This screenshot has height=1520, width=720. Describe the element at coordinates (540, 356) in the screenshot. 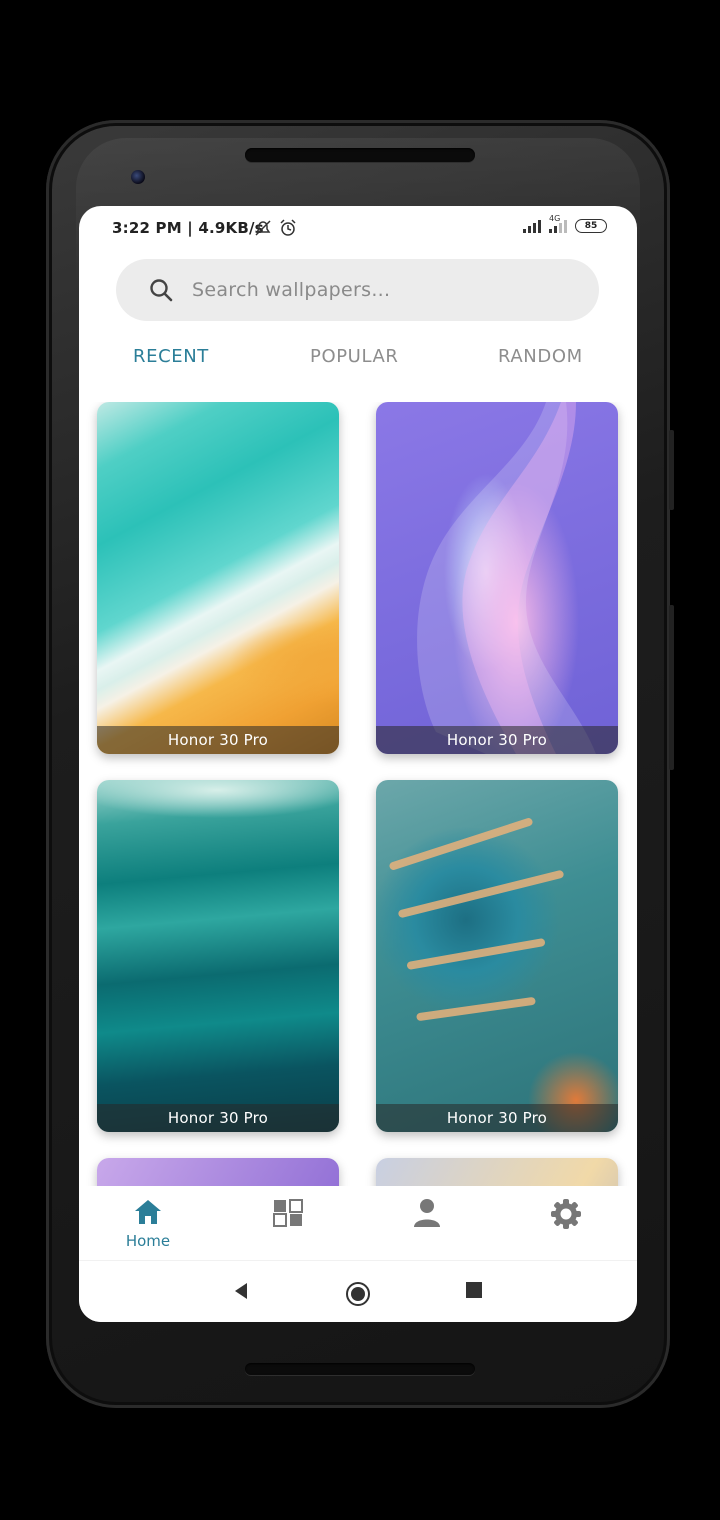

I see `tab-random: RANDOM` at that location.